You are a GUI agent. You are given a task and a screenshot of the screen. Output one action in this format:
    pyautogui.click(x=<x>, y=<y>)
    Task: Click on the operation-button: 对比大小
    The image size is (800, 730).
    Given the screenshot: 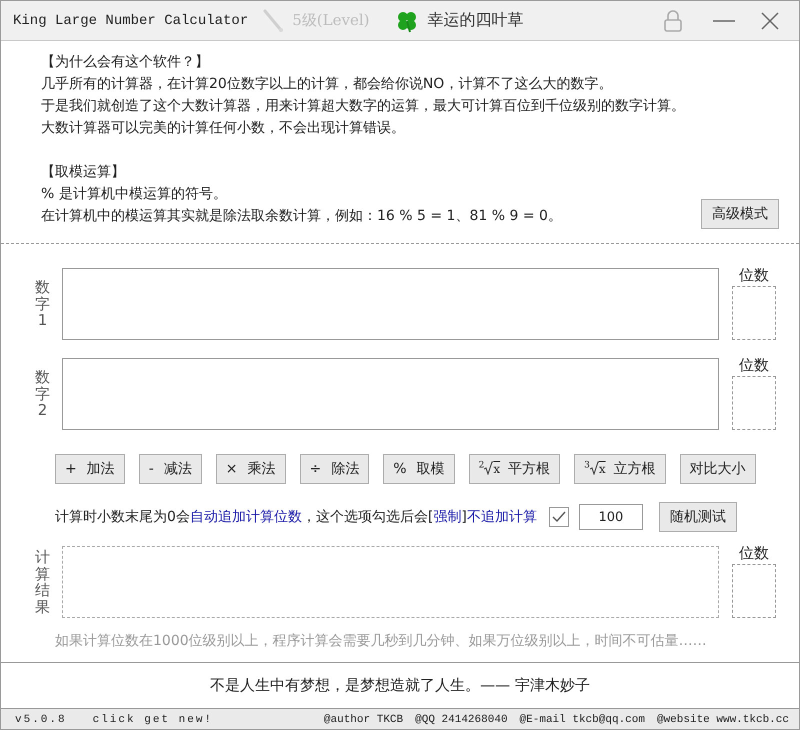 What is the action you would take?
    pyautogui.click(x=718, y=469)
    